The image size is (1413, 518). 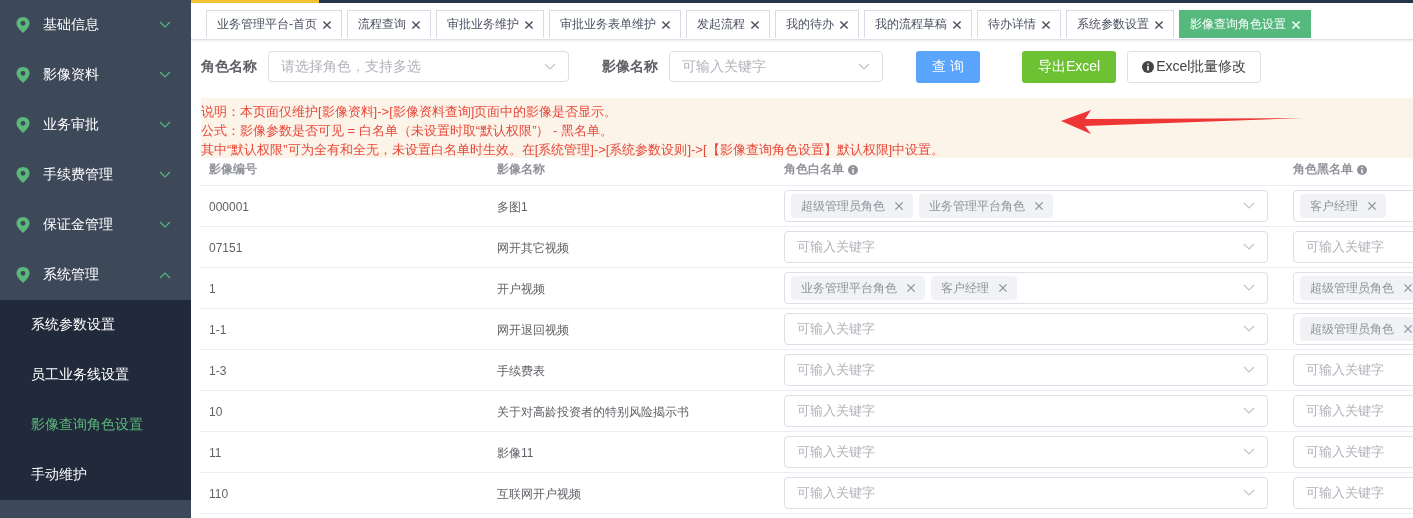 What do you see at coordinates (728, 24) in the screenshot?
I see `tab: 发起流程` at bounding box center [728, 24].